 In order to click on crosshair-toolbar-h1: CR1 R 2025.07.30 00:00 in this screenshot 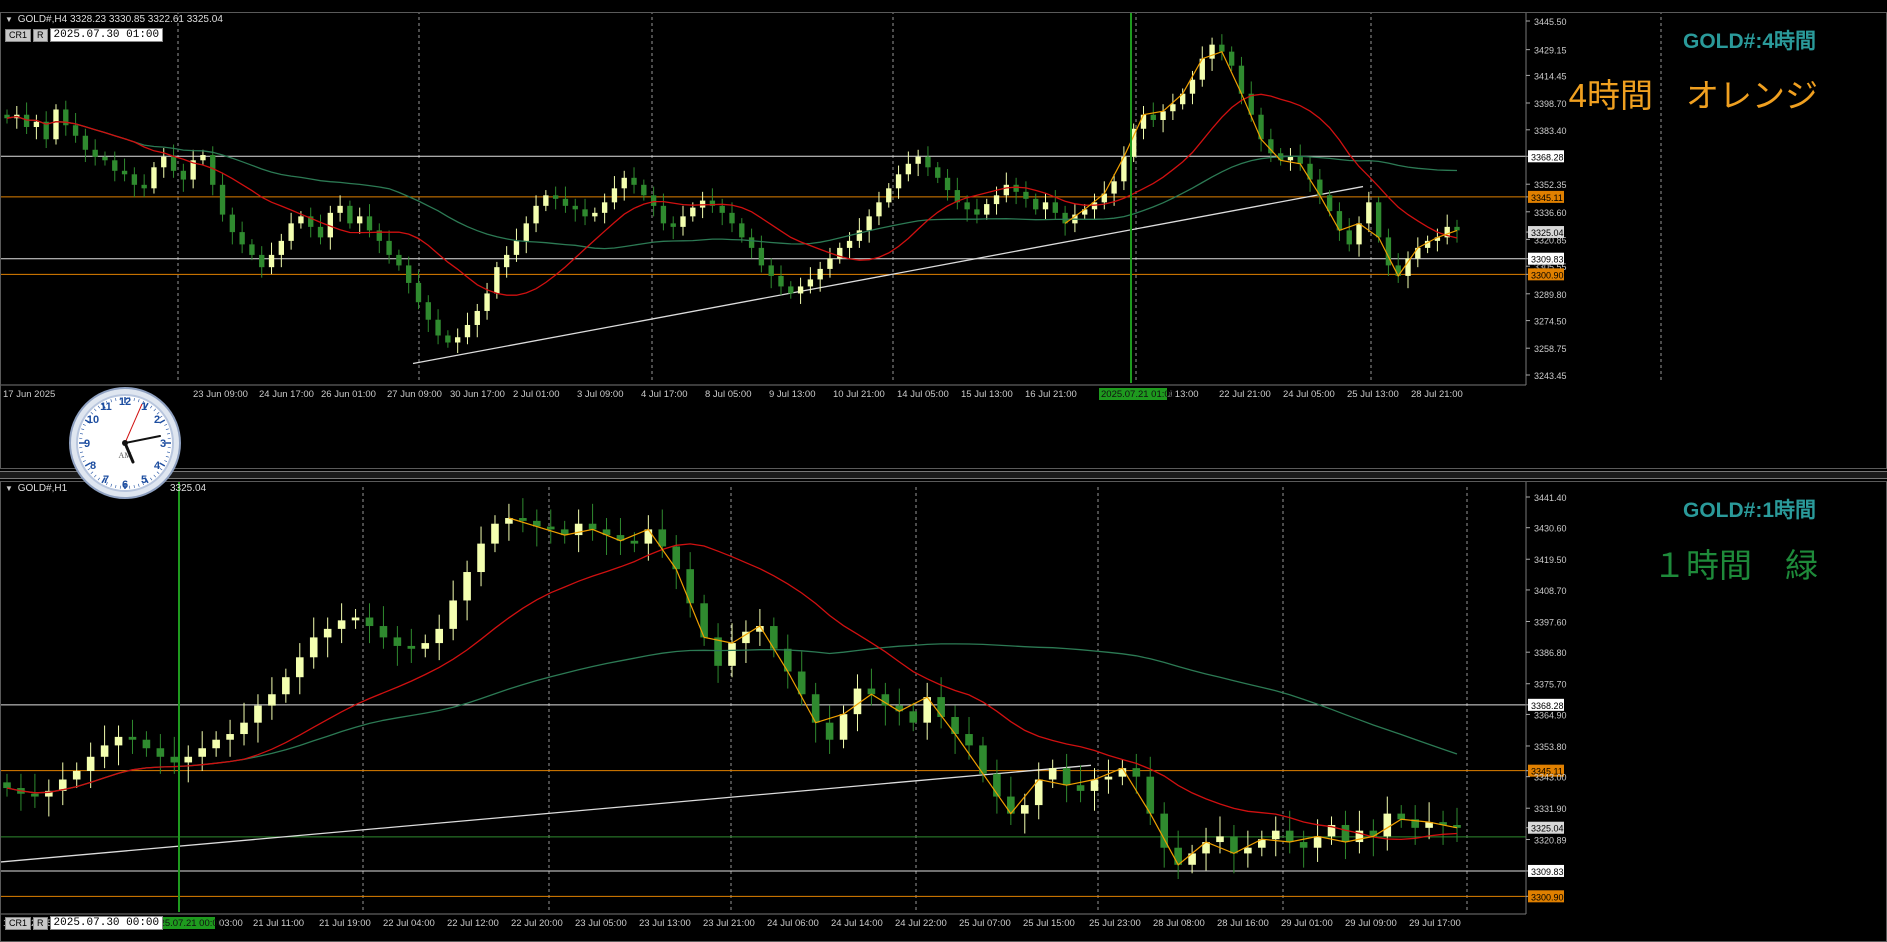, I will do `click(84, 923)`.